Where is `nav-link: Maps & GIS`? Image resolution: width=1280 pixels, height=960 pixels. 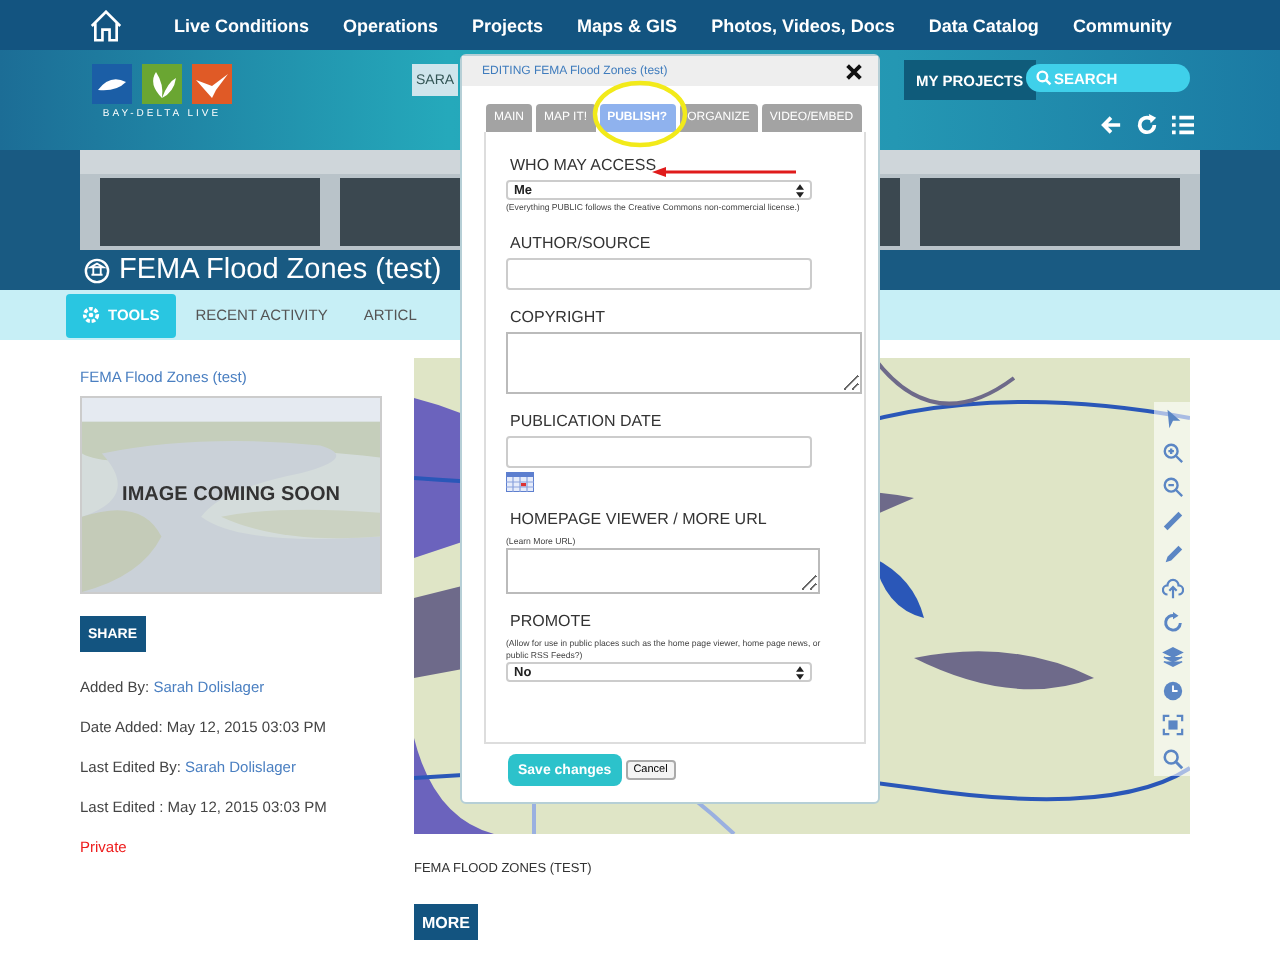
nav-link: Maps & GIS is located at coordinates (627, 25).